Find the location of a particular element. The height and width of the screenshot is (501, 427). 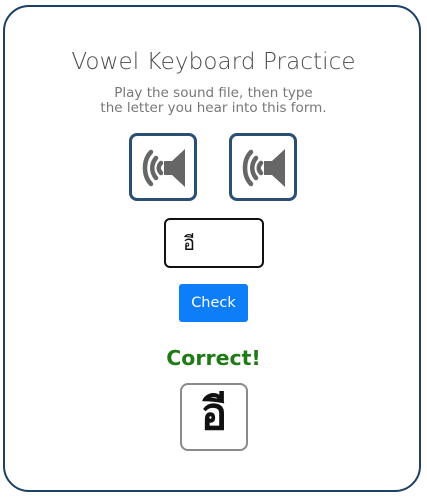

answer-letter: อี is located at coordinates (214, 414).